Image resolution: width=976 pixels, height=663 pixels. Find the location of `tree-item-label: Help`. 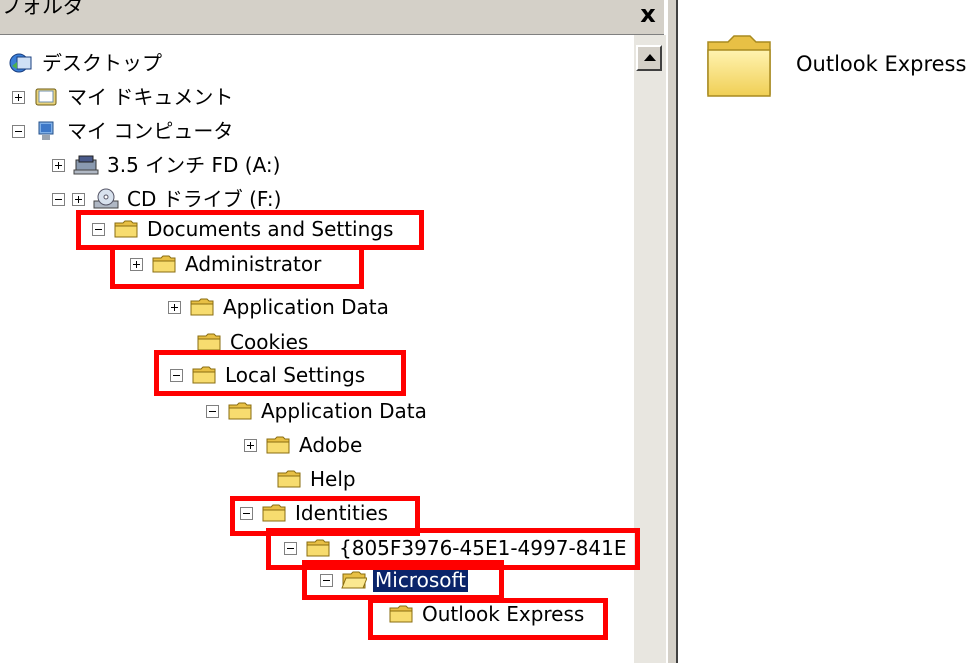

tree-item-label: Help is located at coordinates (333, 479).